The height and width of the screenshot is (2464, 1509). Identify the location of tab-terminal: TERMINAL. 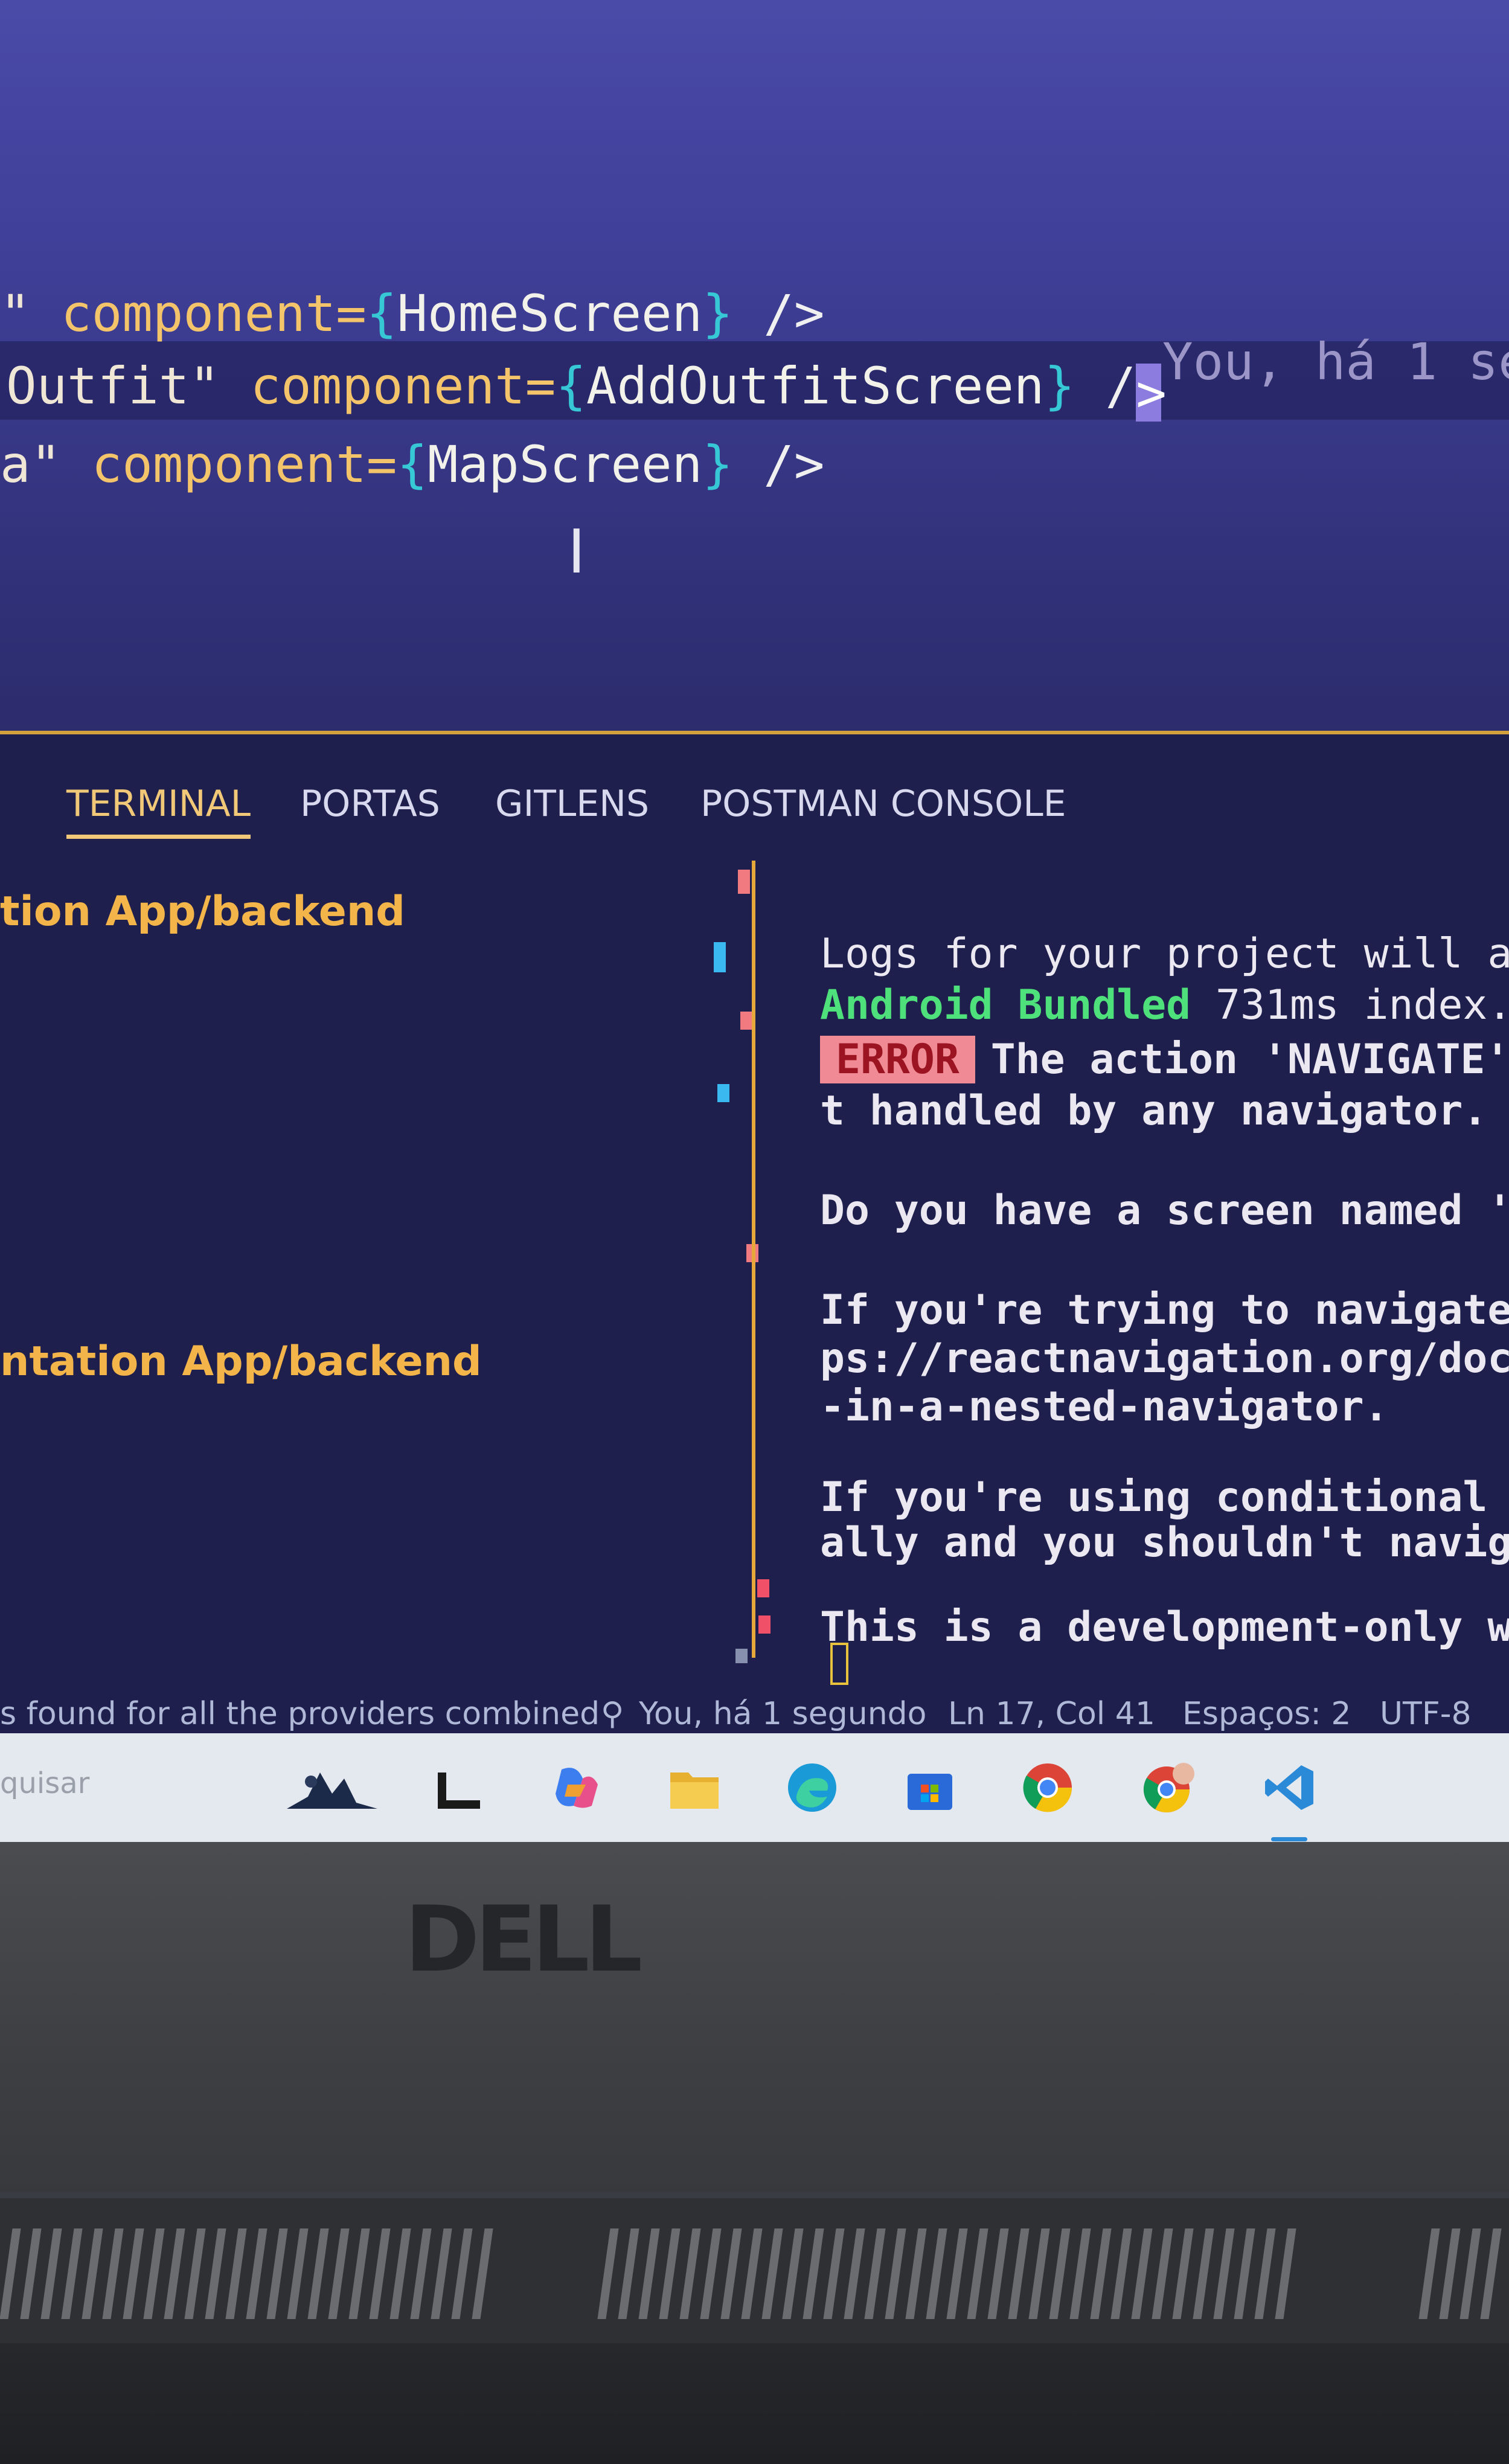
(158, 811).